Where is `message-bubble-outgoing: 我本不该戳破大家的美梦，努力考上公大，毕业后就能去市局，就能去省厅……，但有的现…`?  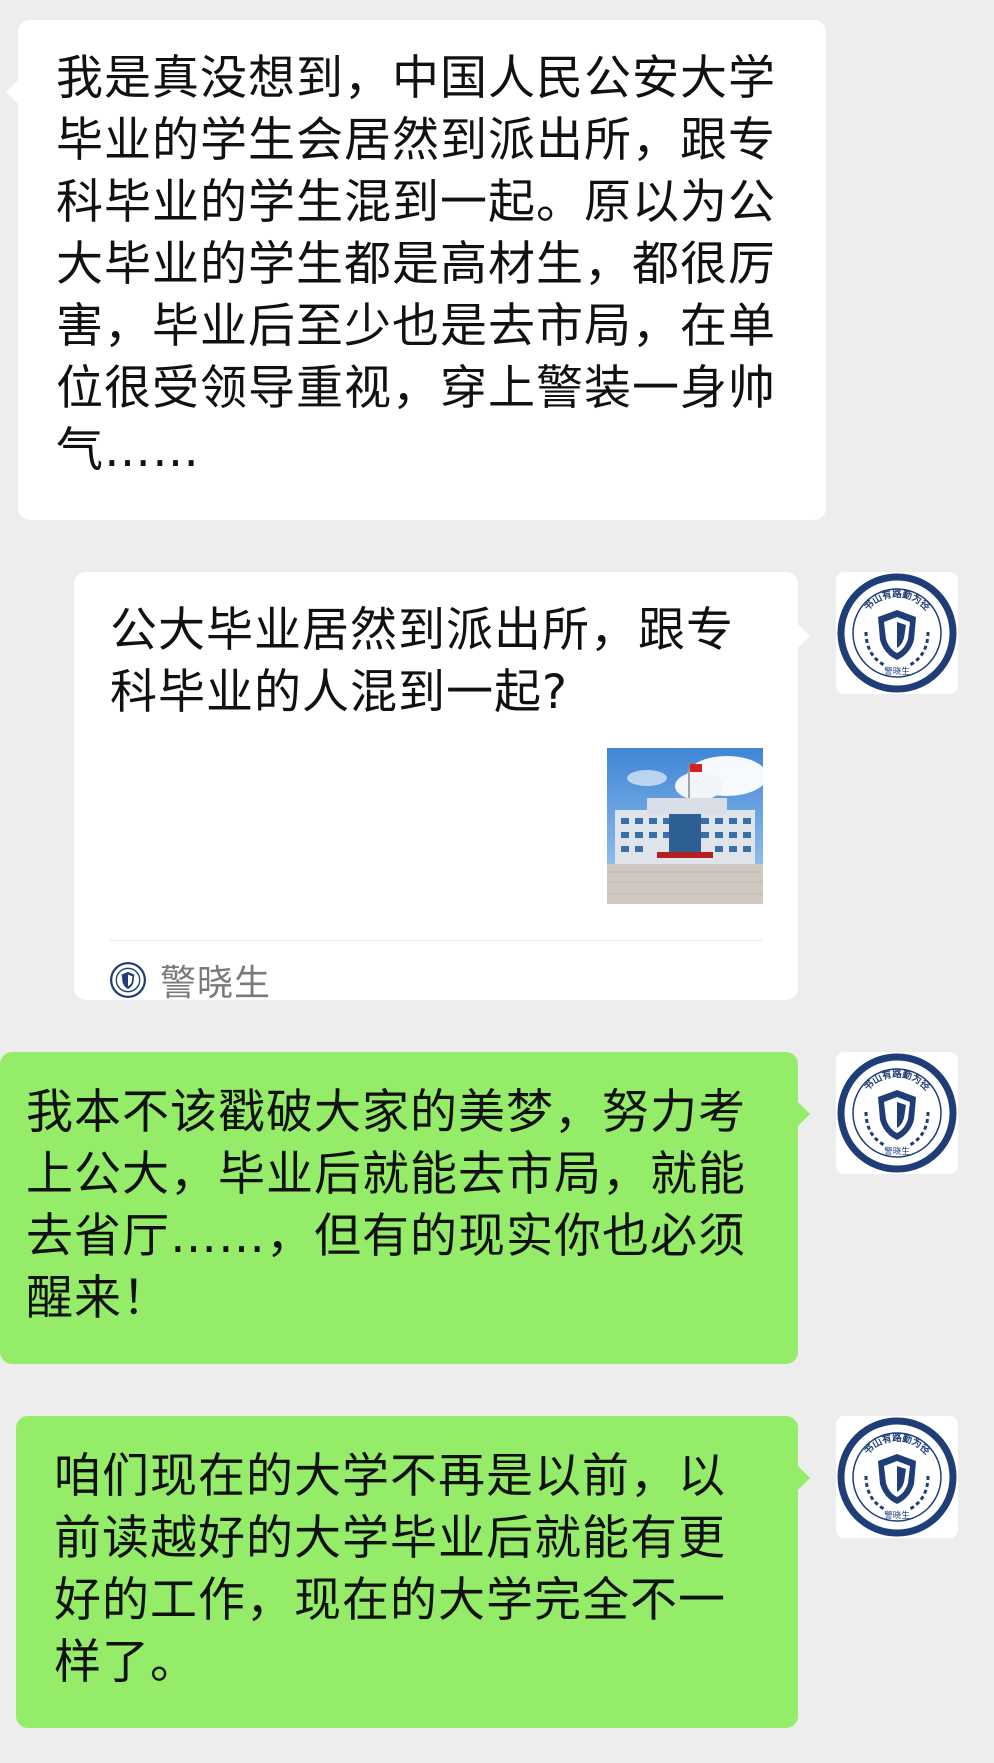 message-bubble-outgoing: 我本不该戳破大家的美梦，努力考上公大，毕业后就能去市局，就能去省厅……，但有的现… is located at coordinates (405, 1208).